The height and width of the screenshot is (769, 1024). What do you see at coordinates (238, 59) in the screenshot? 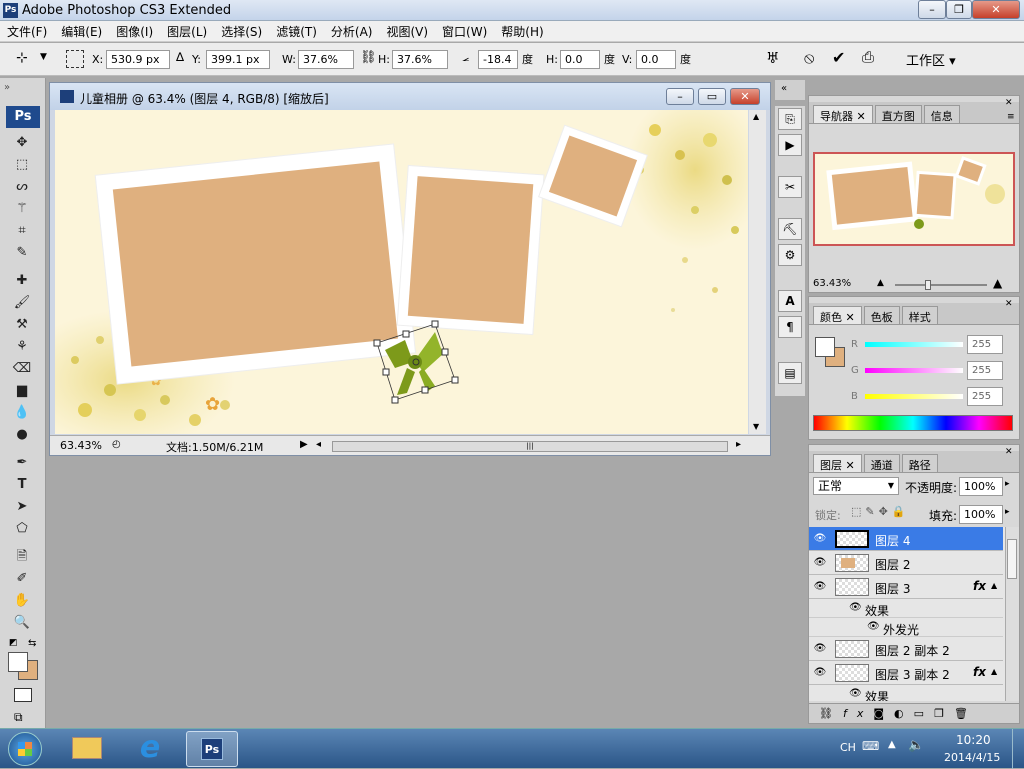
I see `y-field: 399.1 px` at bounding box center [238, 59].